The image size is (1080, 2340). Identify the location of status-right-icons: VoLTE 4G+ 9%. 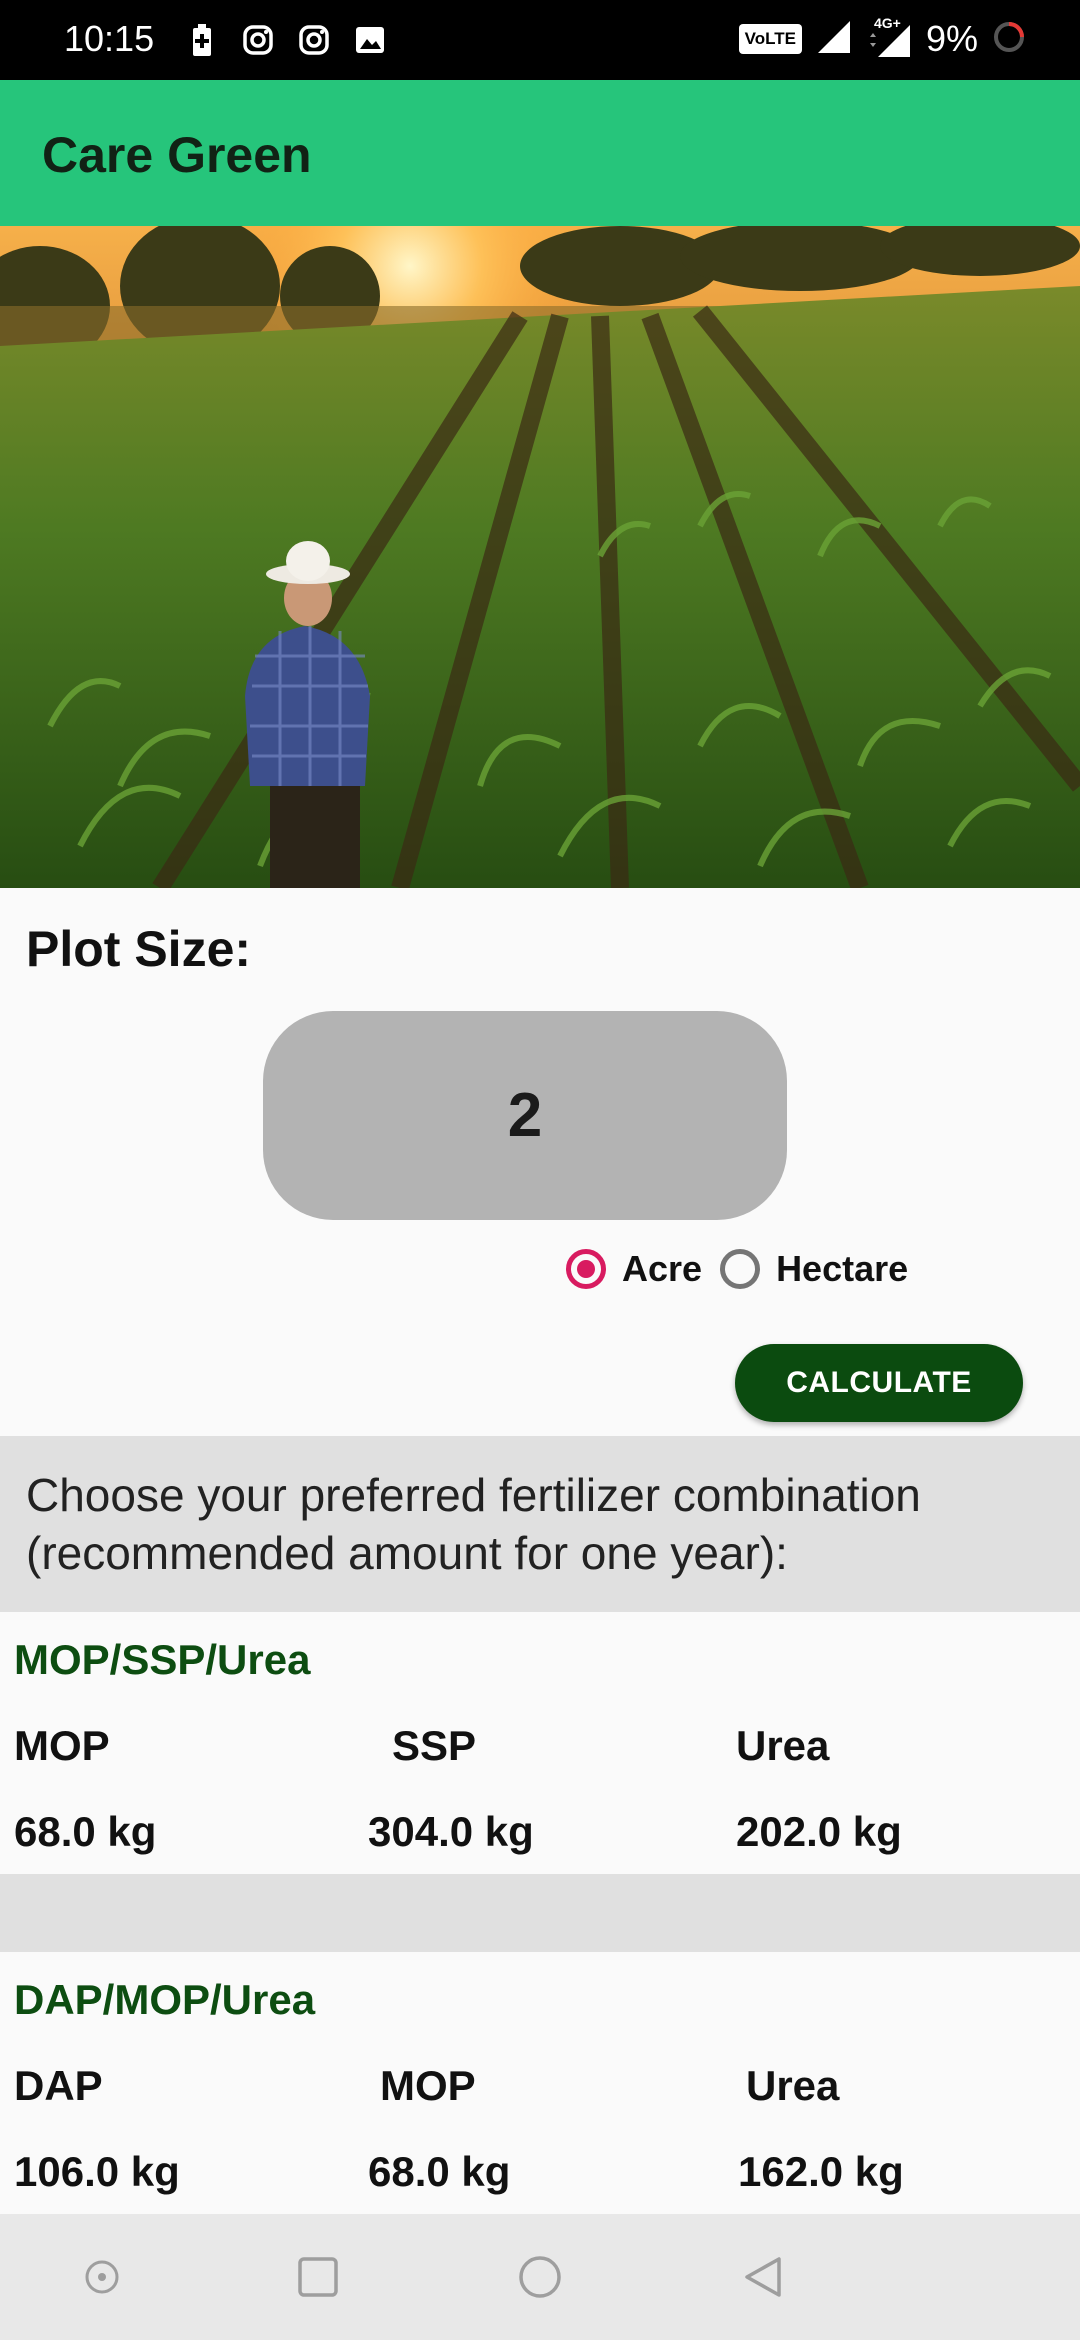
(882, 37).